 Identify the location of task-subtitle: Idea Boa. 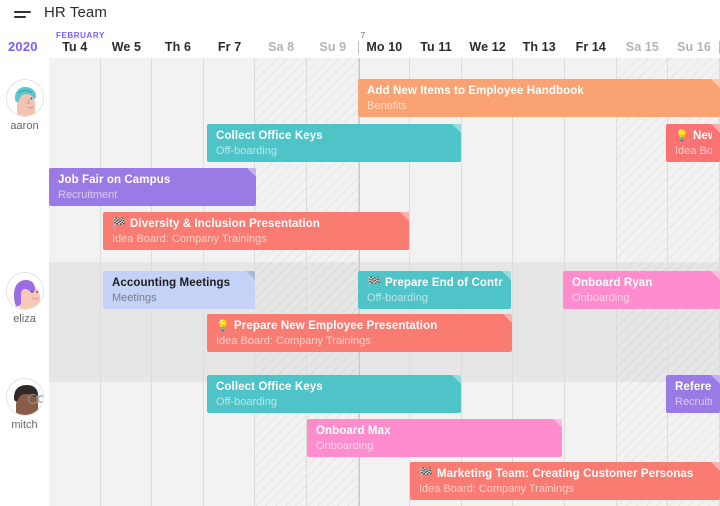
(693, 151).